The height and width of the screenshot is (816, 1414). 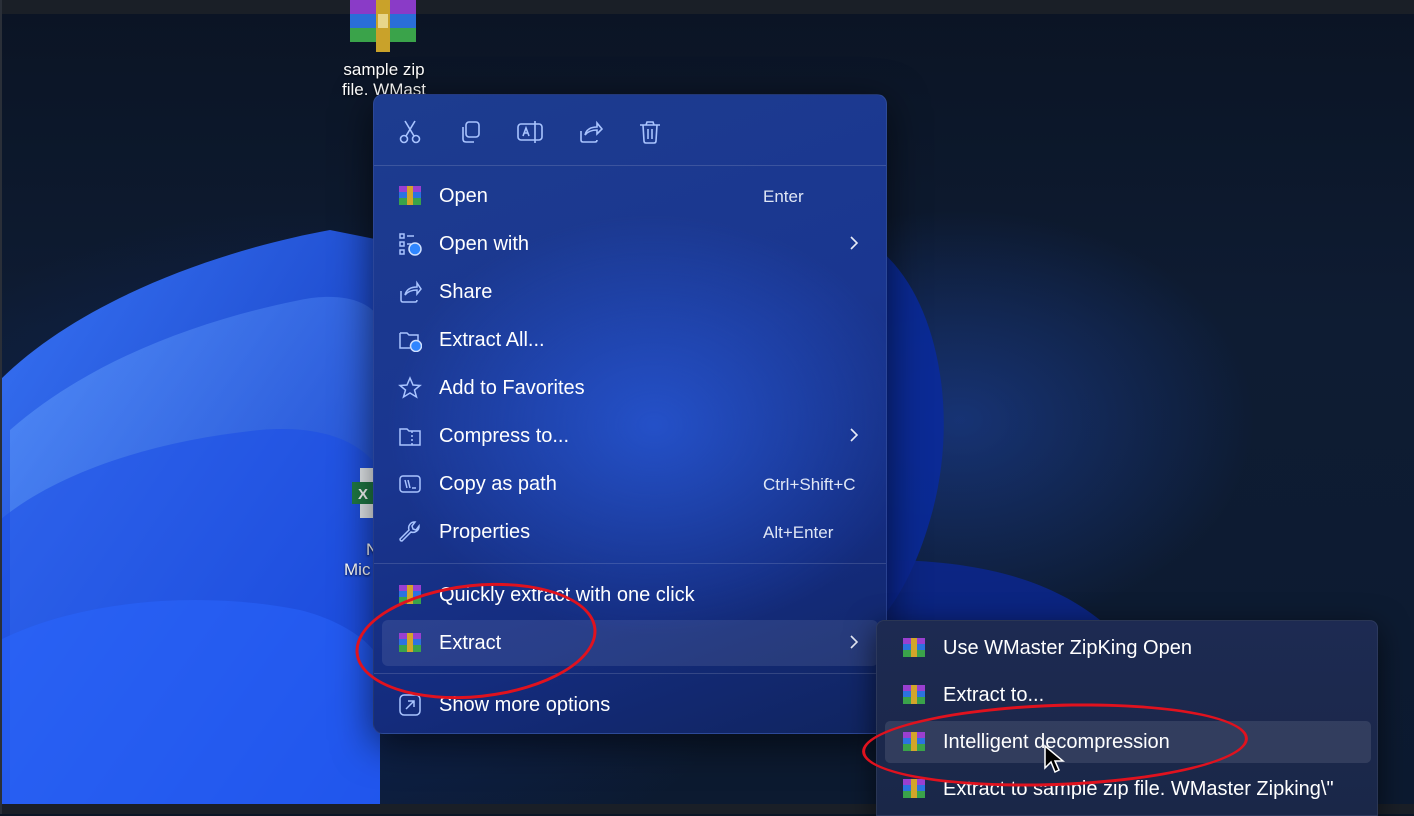 What do you see at coordinates (363, 494) in the screenshot?
I see `svg-text: X` at bounding box center [363, 494].